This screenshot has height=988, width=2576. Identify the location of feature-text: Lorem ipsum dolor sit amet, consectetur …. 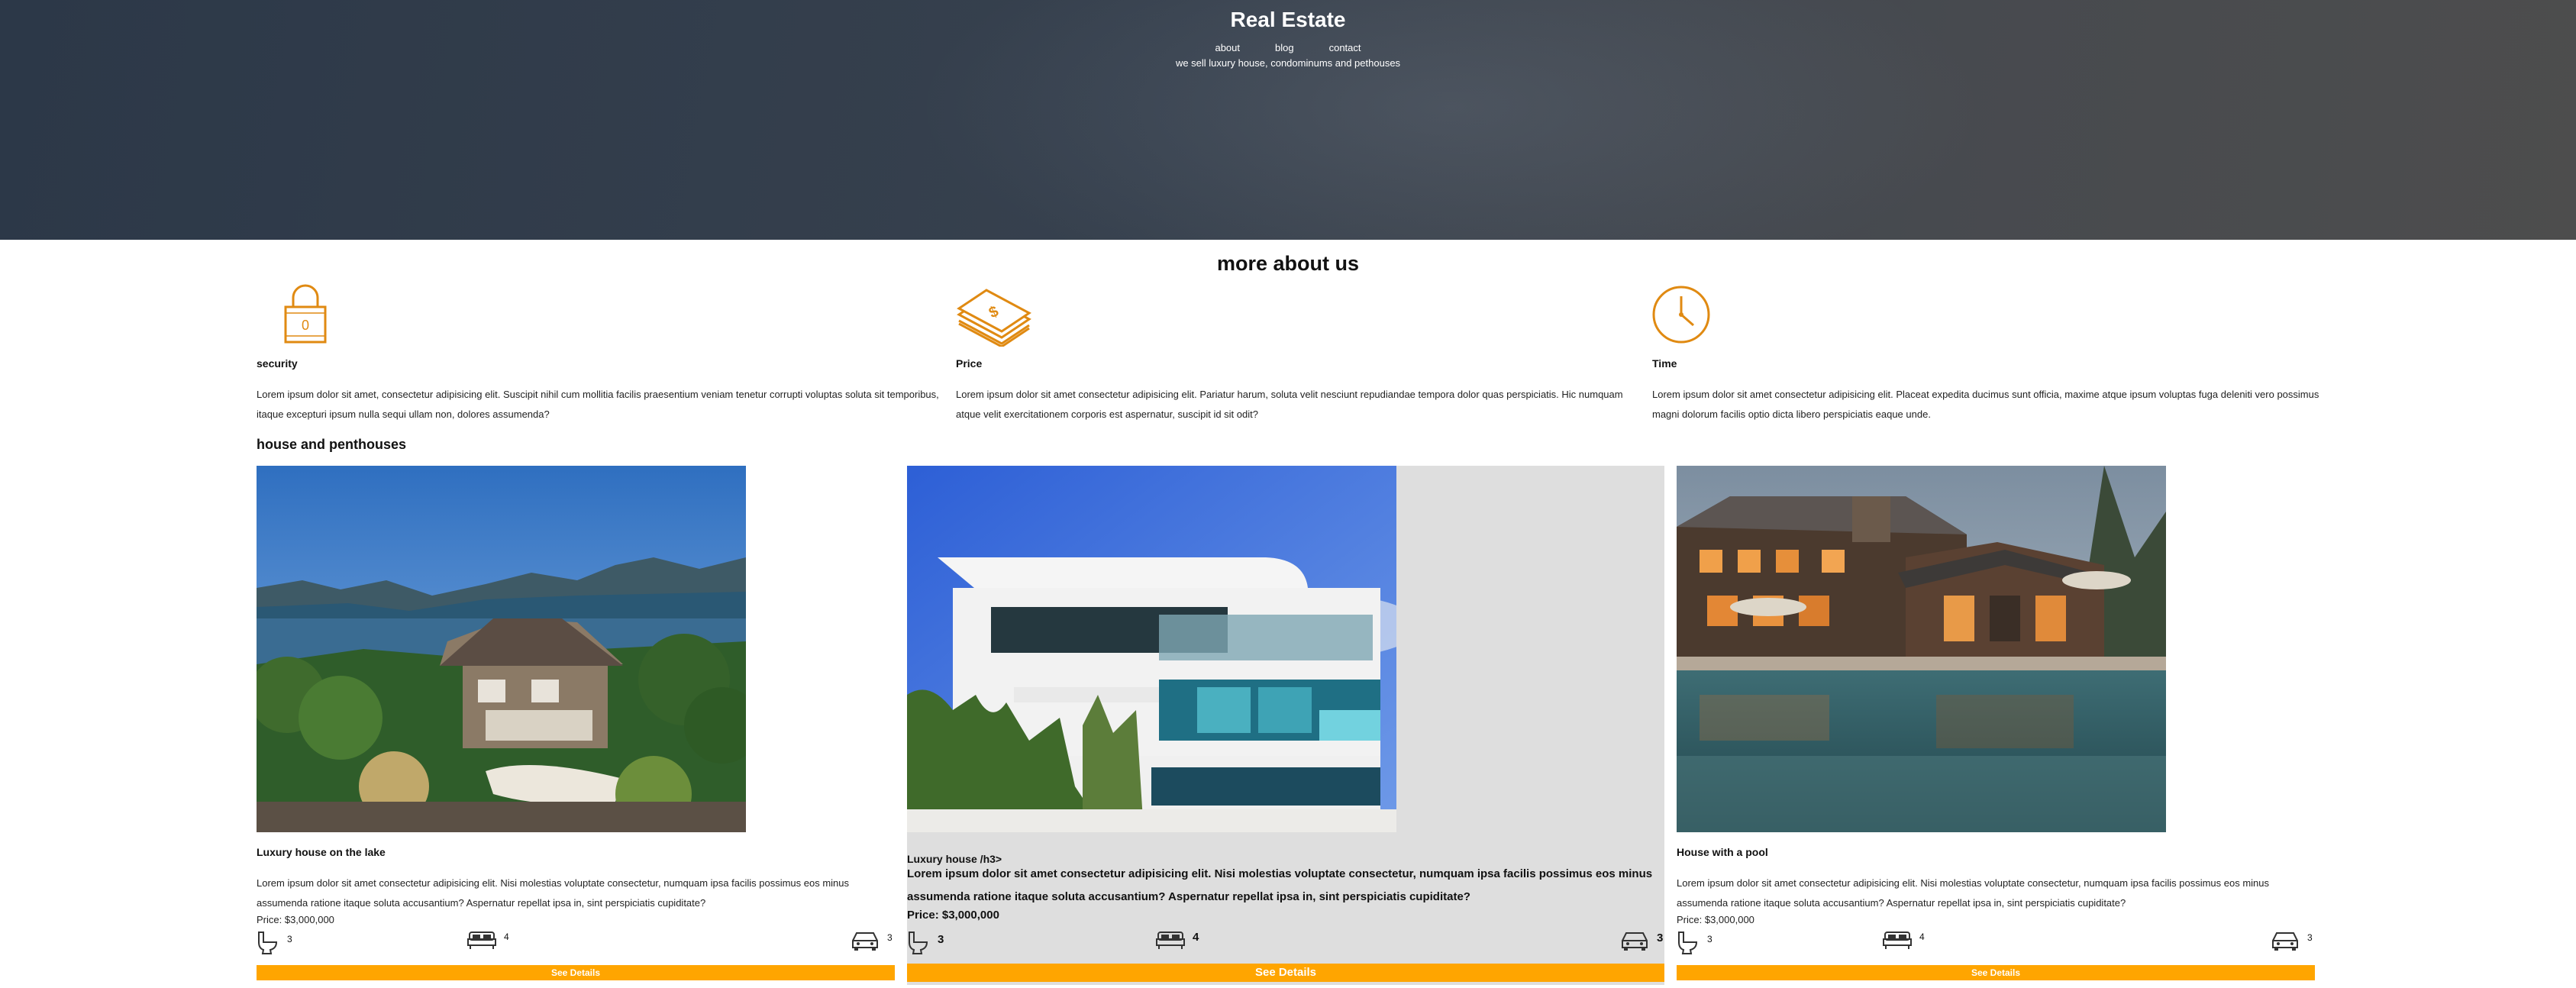
(598, 404).